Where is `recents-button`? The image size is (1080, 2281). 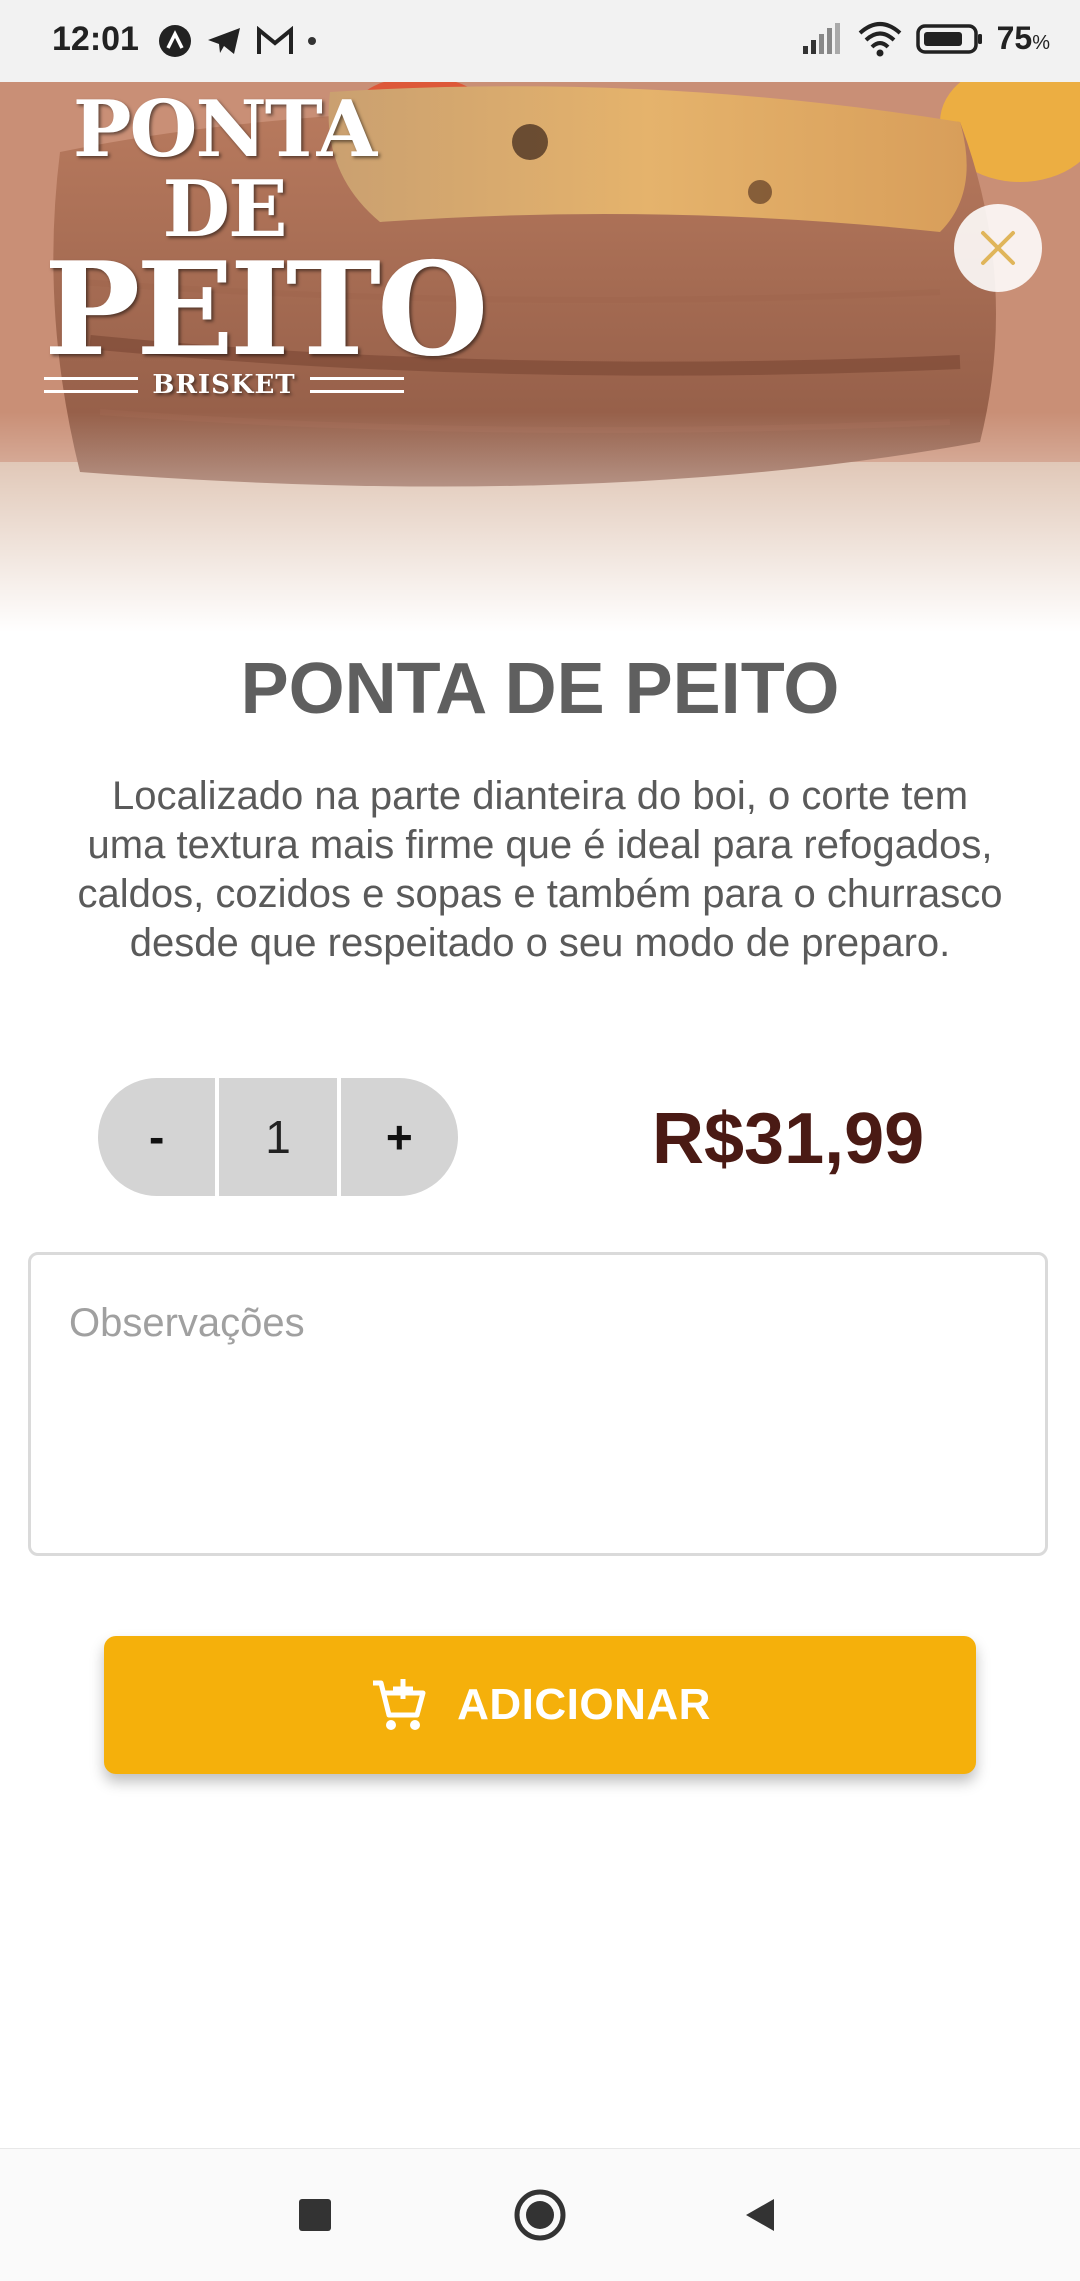 recents-button is located at coordinates (315, 2215).